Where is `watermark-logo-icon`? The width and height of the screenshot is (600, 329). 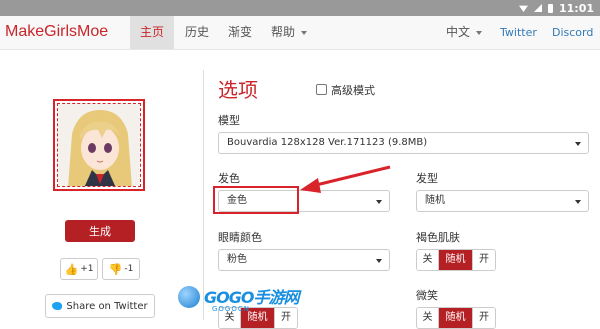 watermark-logo-icon is located at coordinates (189, 297).